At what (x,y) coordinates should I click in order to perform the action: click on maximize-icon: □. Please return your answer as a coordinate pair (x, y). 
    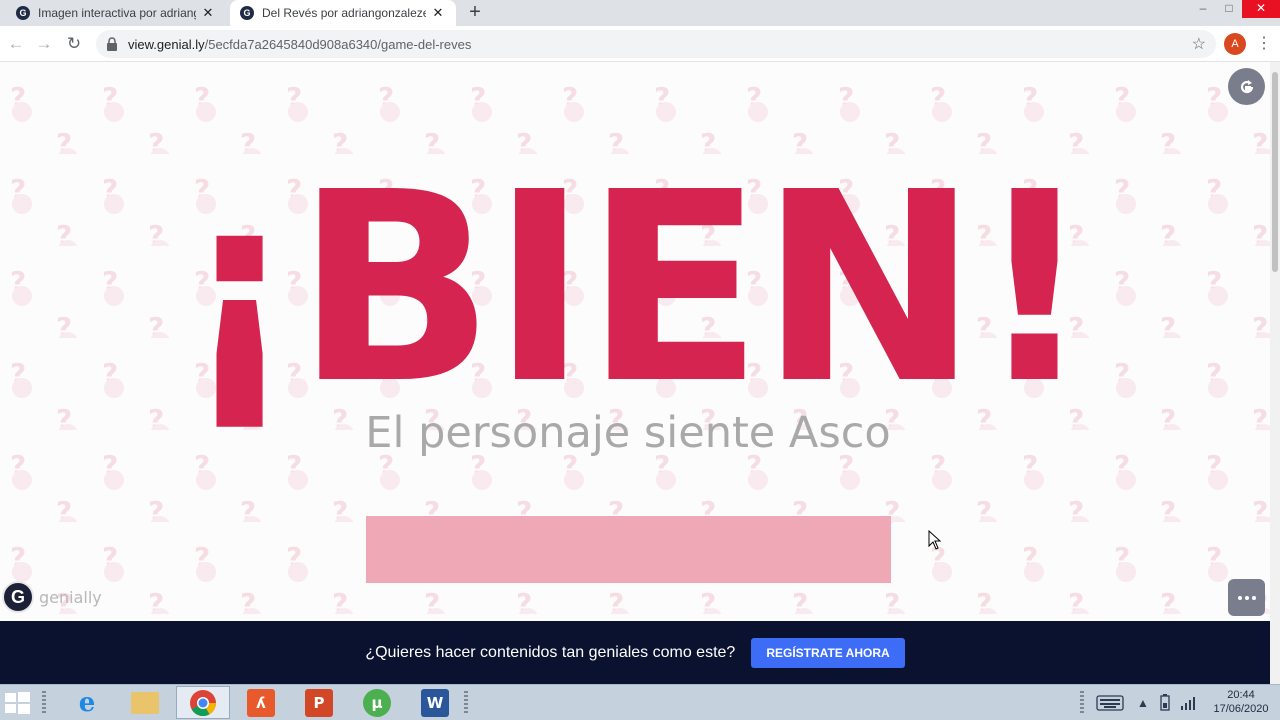
    Looking at the image, I should click on (1229, 9).